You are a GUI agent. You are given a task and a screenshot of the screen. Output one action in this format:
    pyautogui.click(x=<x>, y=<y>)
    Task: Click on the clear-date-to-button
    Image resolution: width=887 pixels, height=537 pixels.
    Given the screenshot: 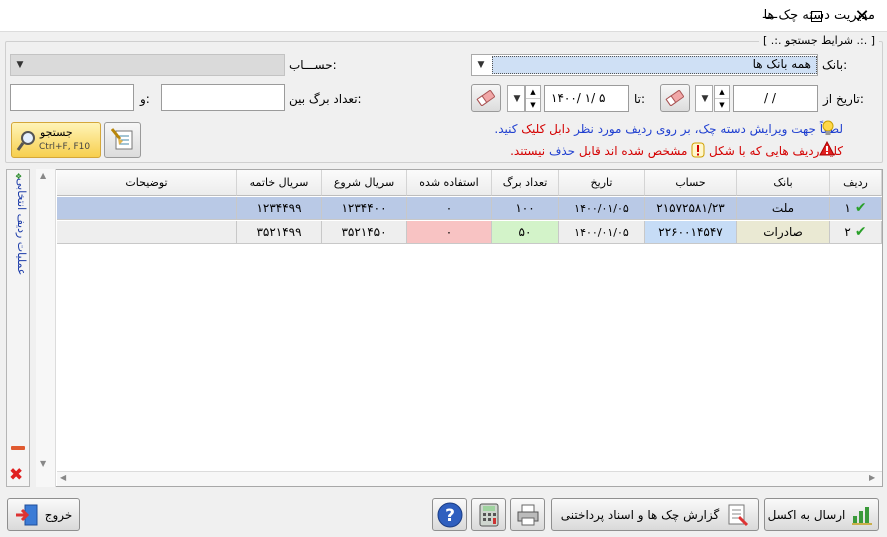 What is the action you would take?
    pyautogui.click(x=486, y=98)
    